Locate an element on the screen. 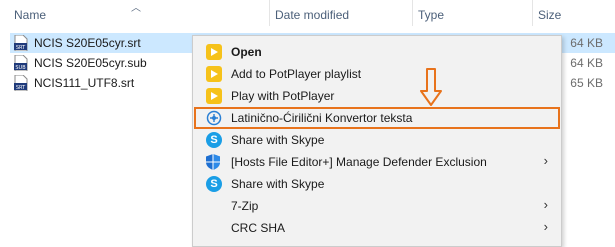 The image size is (615, 247). column-date-modified: Date modified is located at coordinates (312, 15).